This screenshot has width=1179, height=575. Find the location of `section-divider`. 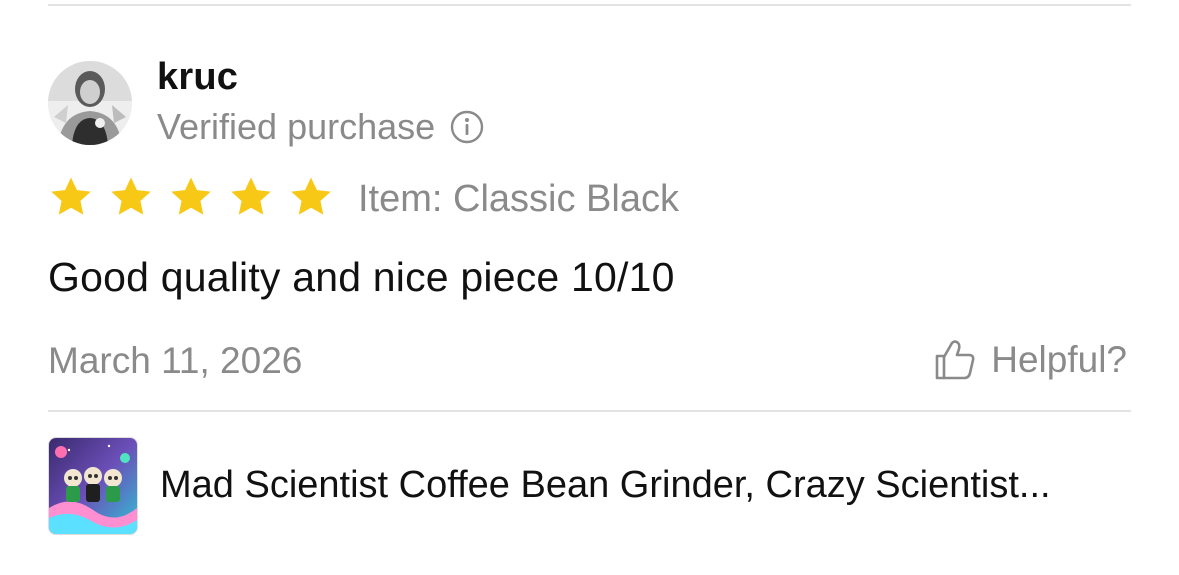

section-divider is located at coordinates (589, 411).